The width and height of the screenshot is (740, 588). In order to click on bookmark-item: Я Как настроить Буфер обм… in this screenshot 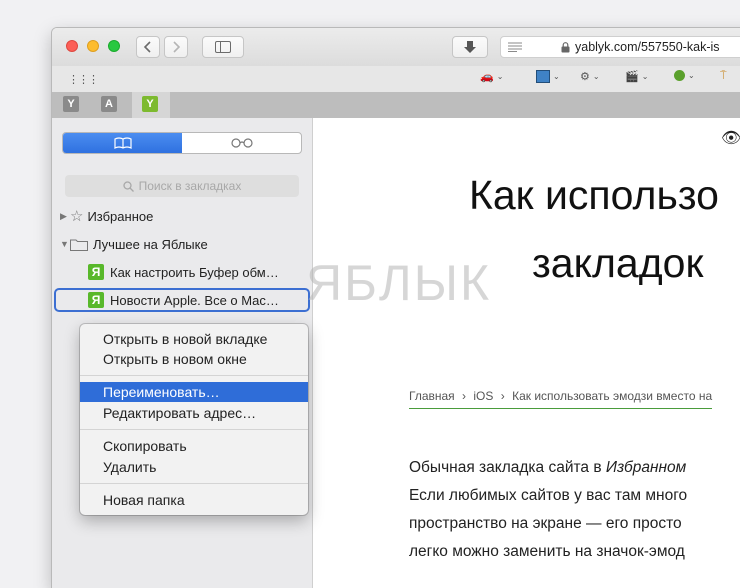, I will do `click(182, 272)`.